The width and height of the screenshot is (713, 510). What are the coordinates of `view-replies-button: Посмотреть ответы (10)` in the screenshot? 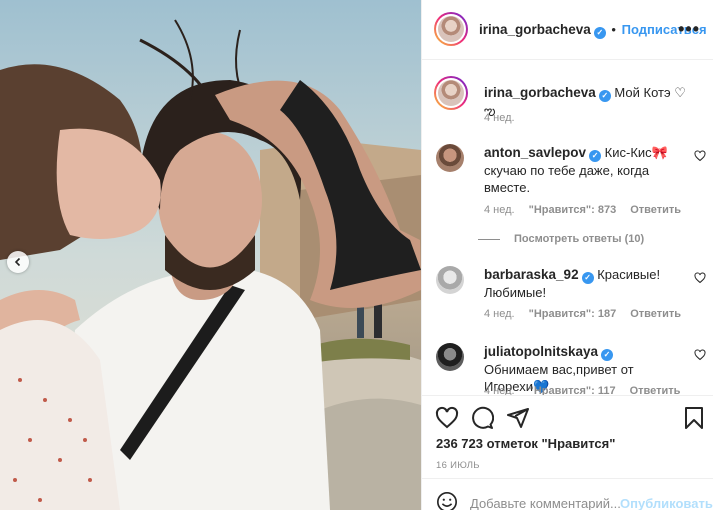 It's located at (561, 239).